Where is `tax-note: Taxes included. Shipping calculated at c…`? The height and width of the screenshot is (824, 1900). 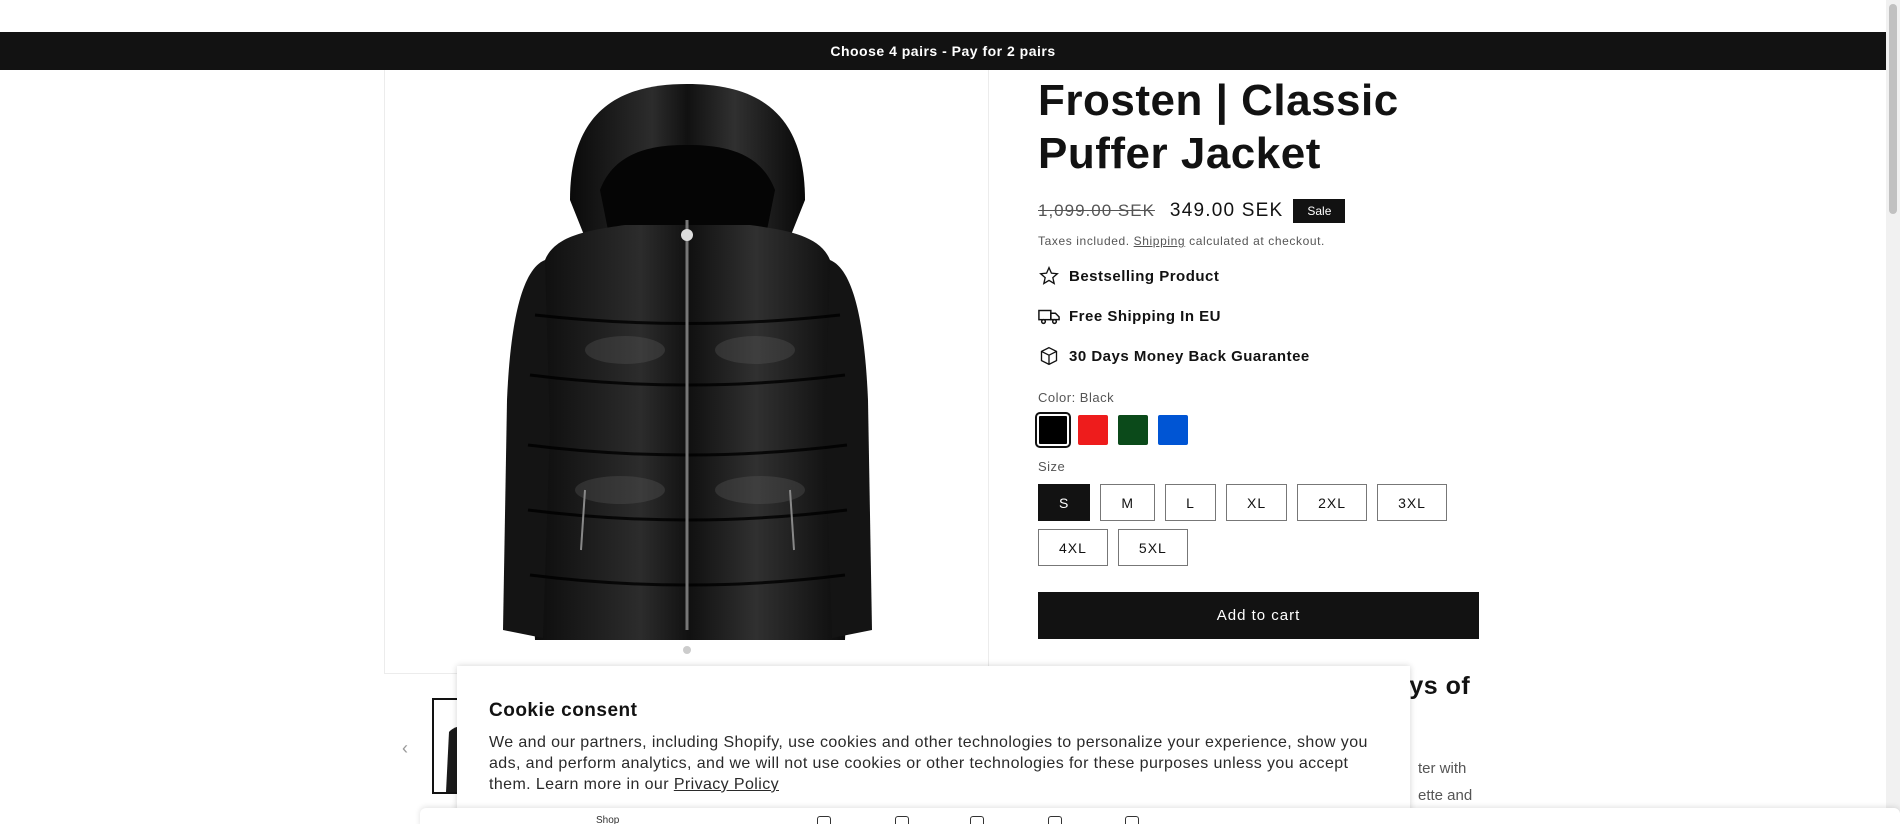
tax-note: Taxes included. Shipping calculated at c… is located at coordinates (1259, 241).